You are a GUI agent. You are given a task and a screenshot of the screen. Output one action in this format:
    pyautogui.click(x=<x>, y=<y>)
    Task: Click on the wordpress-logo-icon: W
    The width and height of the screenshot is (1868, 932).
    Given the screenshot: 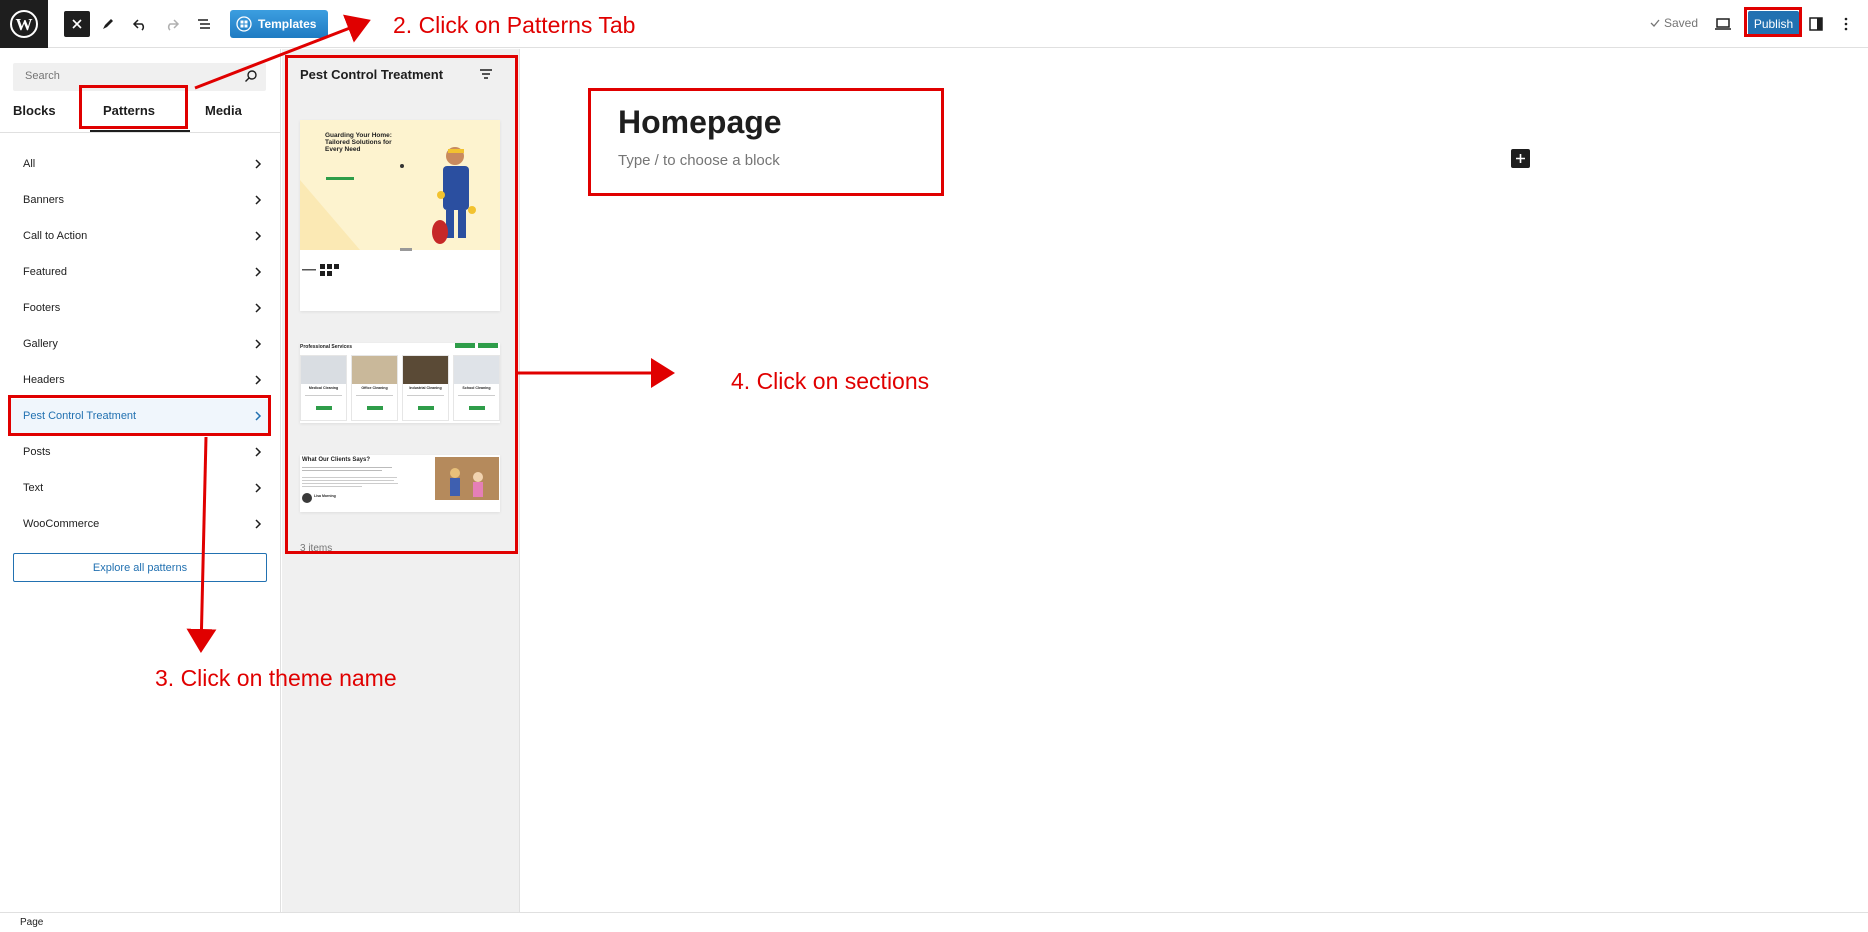 What is the action you would take?
    pyautogui.click(x=24, y=24)
    